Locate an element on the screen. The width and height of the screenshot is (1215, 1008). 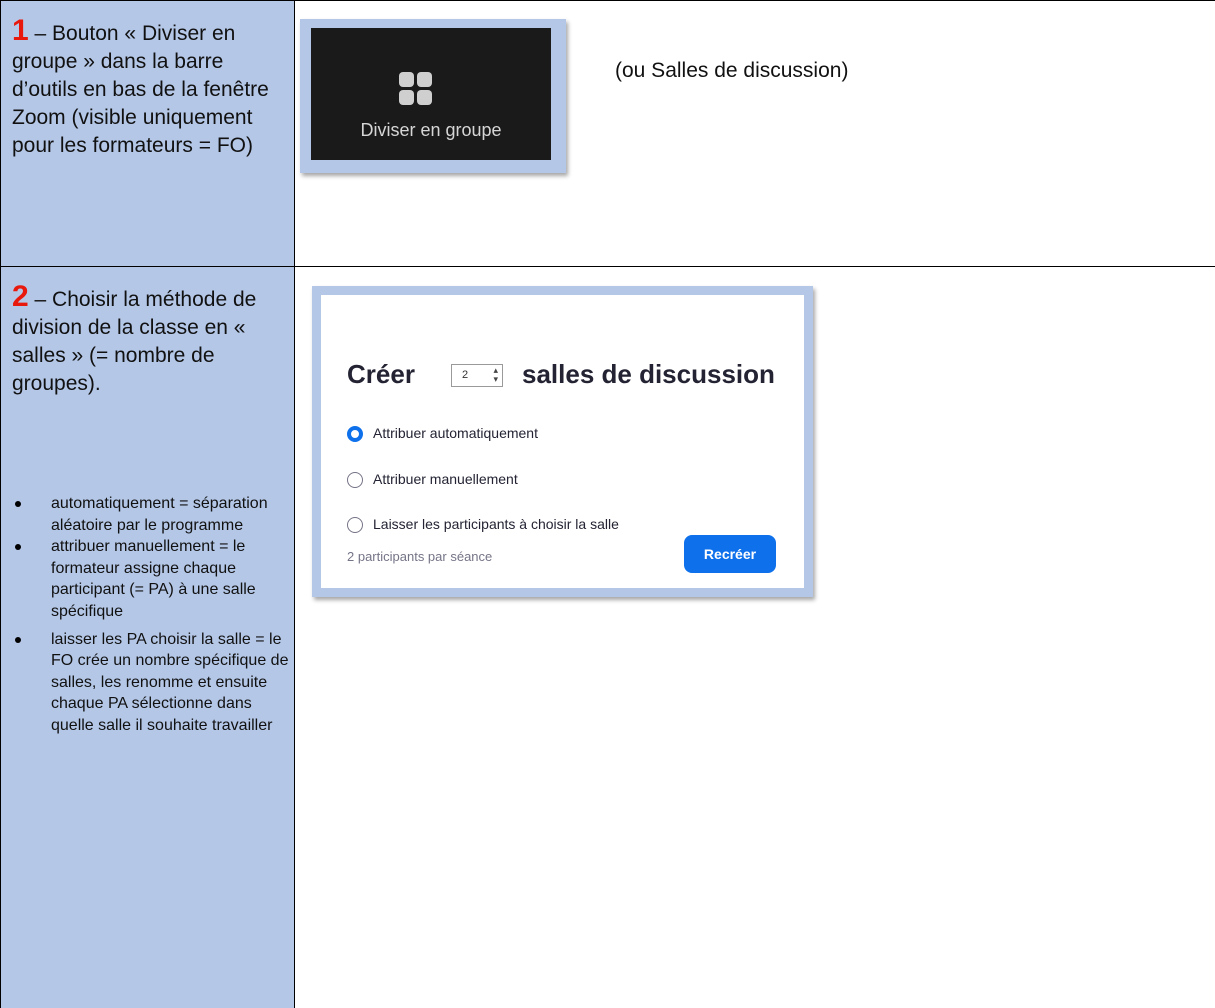
radio-assign-manually: Attribuer manuellement is located at coordinates (567, 481).